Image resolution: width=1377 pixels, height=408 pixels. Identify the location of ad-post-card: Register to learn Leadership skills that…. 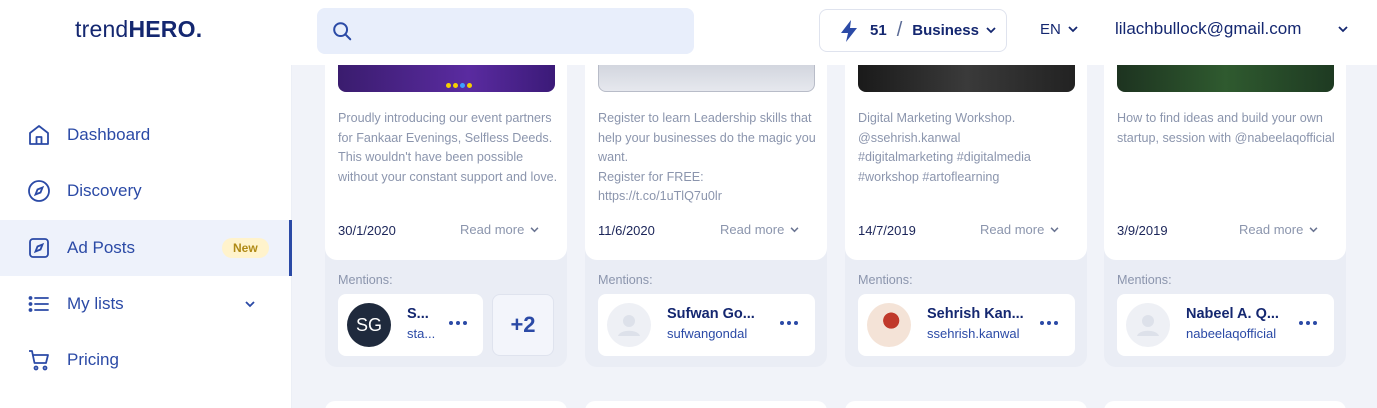
(706, 208).